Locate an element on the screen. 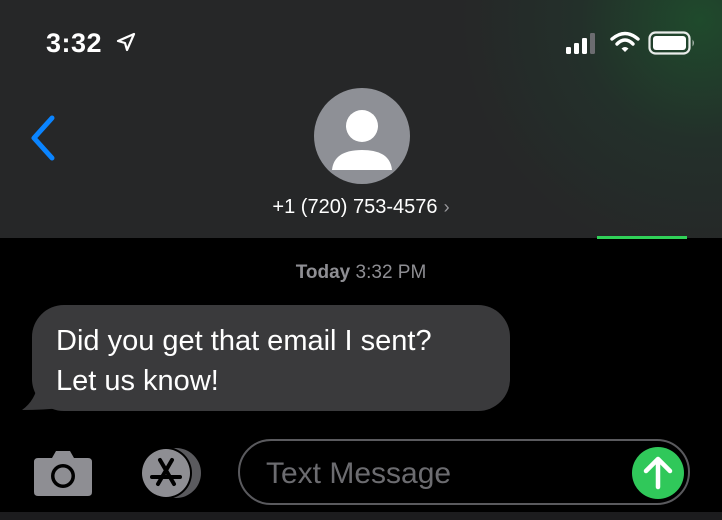  chevron-left-icon is located at coordinates (43, 138).